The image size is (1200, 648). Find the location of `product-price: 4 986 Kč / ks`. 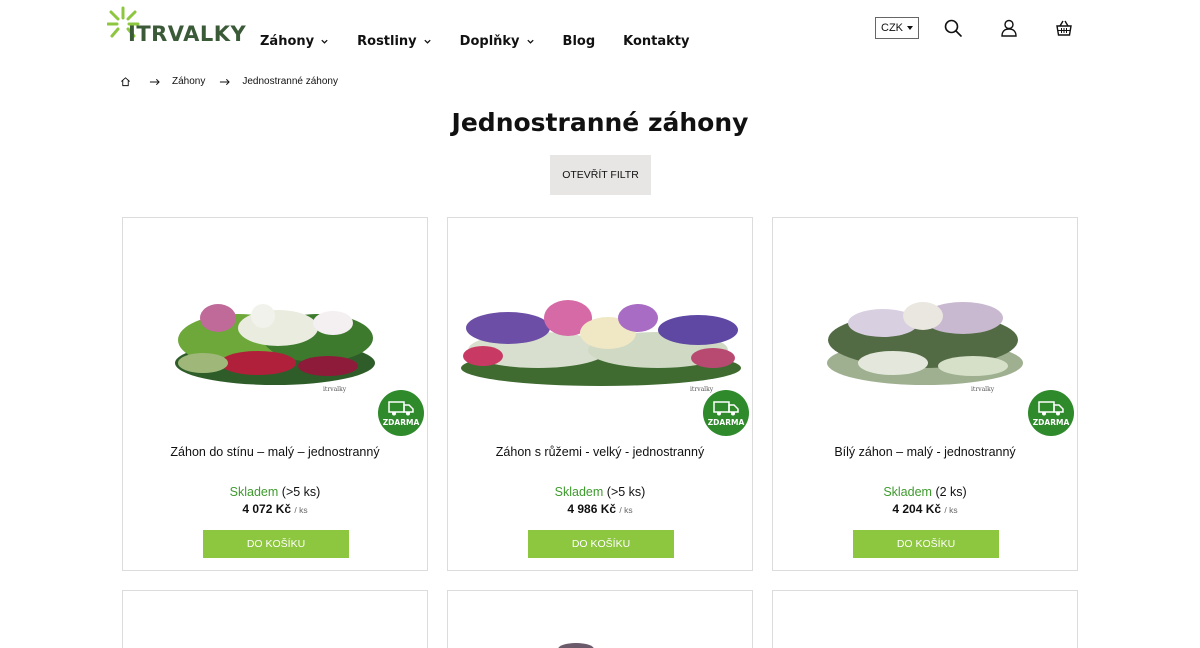

product-price: 4 986 Kč / ks is located at coordinates (600, 509).